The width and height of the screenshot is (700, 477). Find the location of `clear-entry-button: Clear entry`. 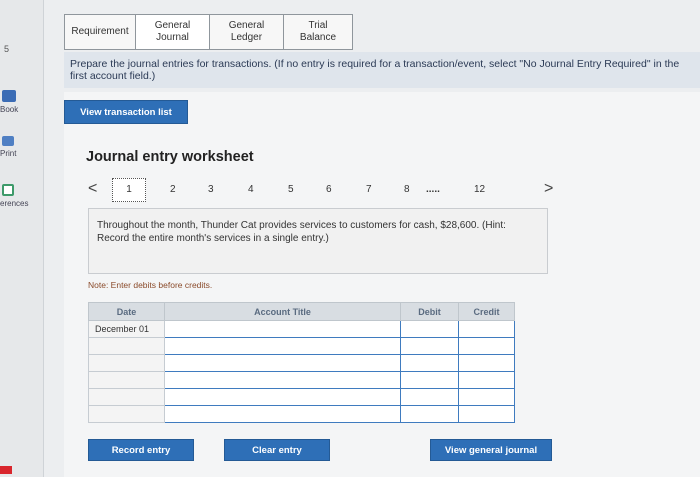

clear-entry-button: Clear entry is located at coordinates (277, 450).